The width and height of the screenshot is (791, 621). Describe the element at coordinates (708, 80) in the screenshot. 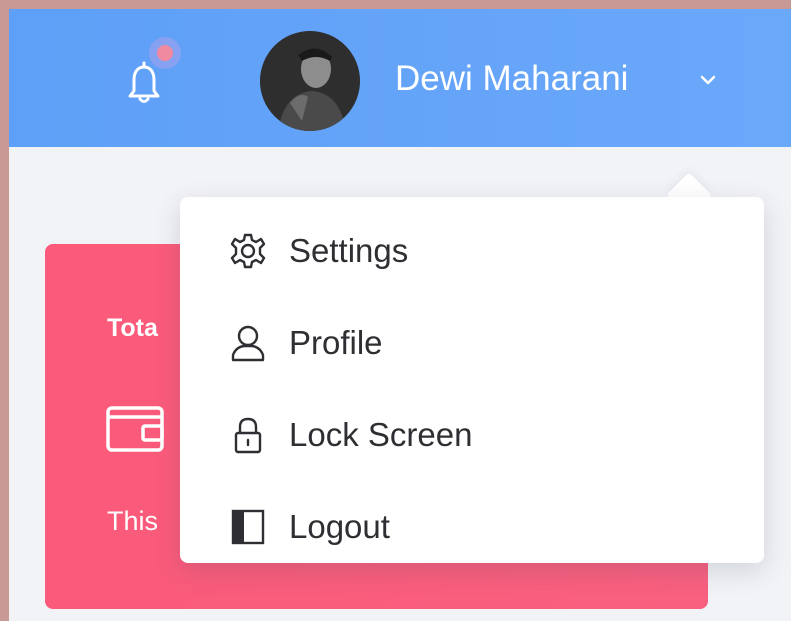

I see `chevron-down-icon` at that location.